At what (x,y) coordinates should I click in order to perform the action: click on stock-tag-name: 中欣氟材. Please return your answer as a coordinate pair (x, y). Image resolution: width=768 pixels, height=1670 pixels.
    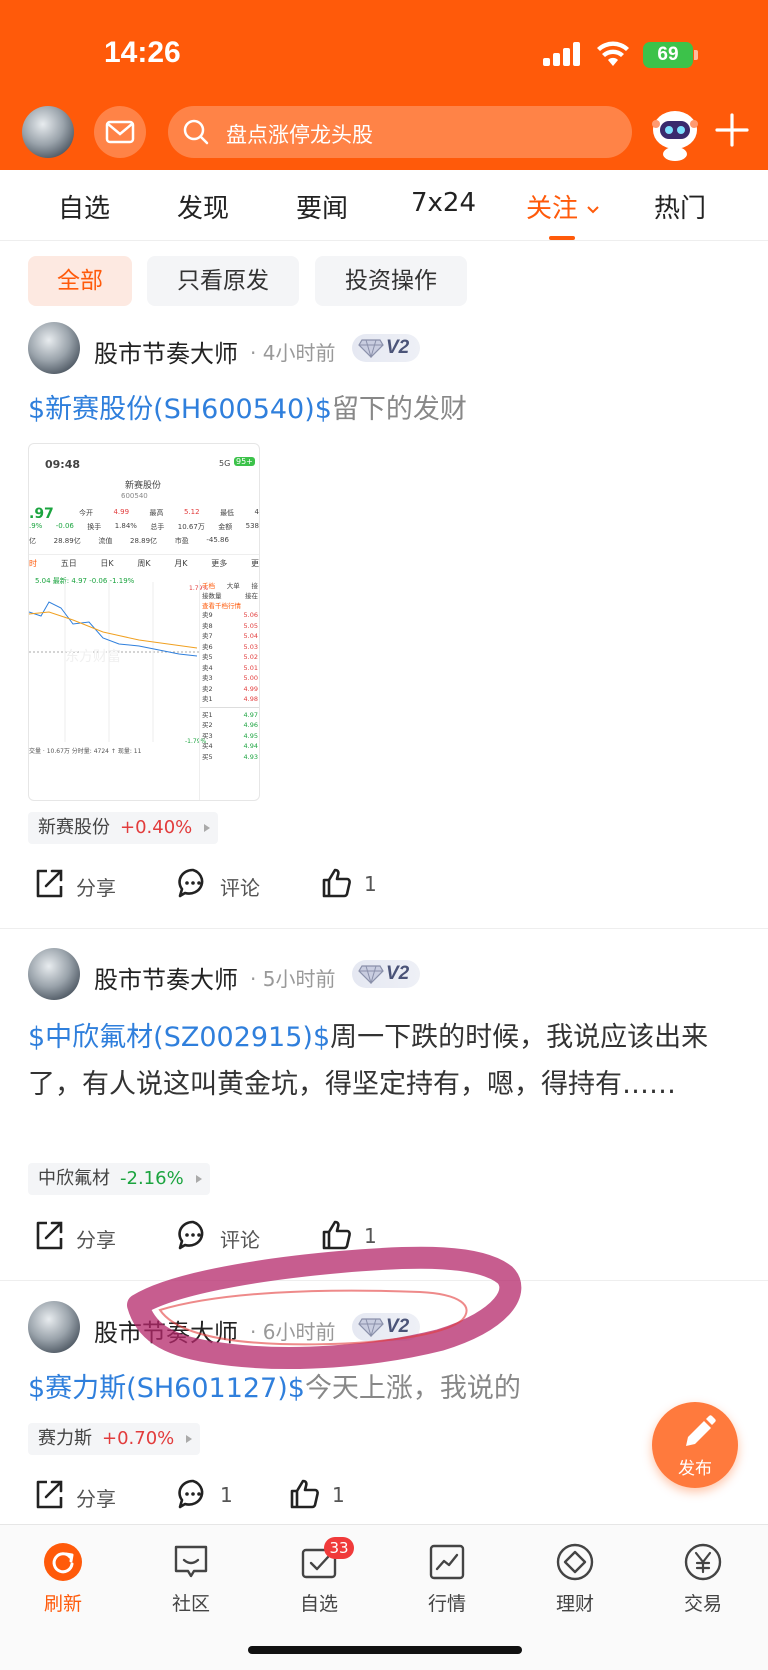
    Looking at the image, I should click on (74, 1178).